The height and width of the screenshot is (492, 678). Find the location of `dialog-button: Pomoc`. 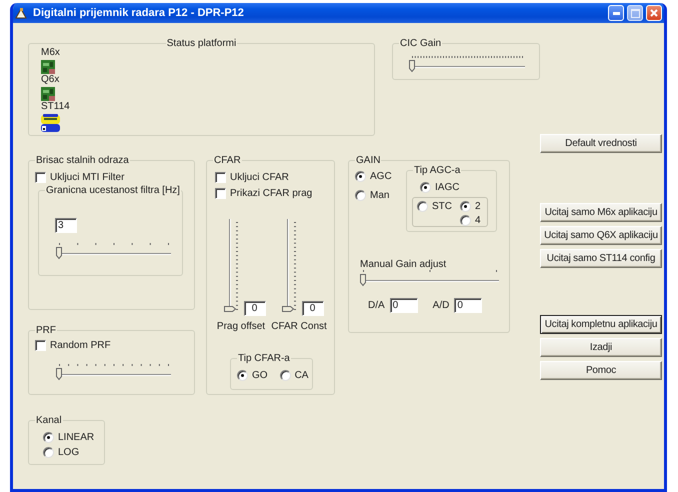

dialog-button: Pomoc is located at coordinates (601, 370).